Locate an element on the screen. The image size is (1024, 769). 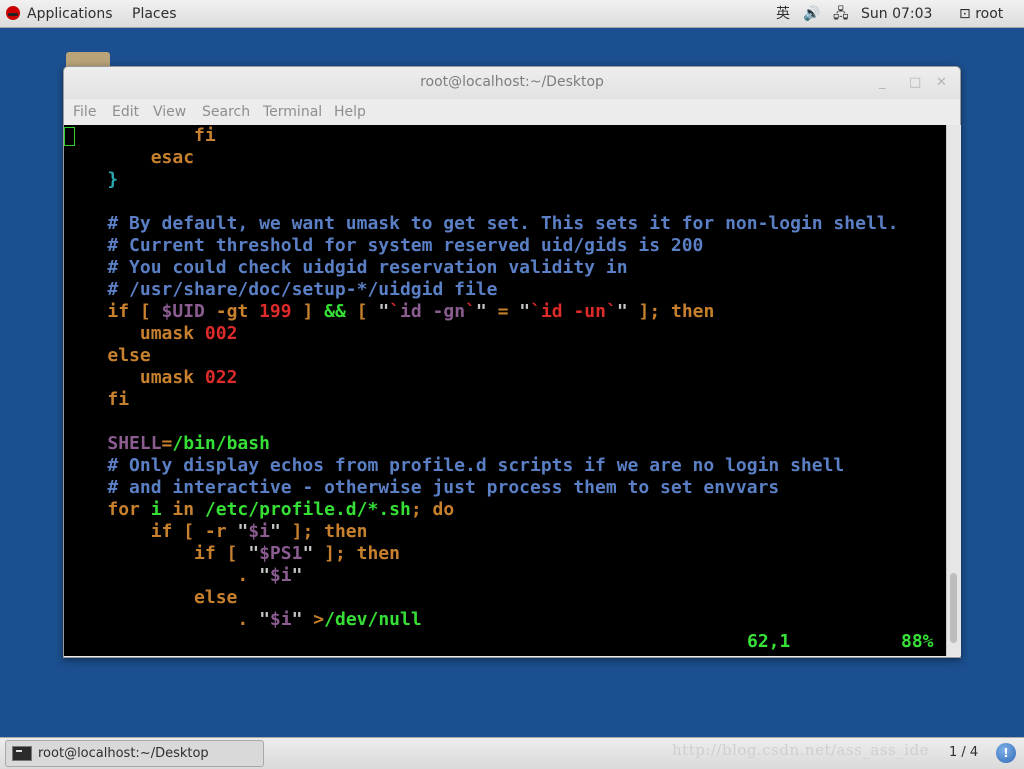
taskbar-label: root@localhost:~/Desktop is located at coordinates (123, 753).